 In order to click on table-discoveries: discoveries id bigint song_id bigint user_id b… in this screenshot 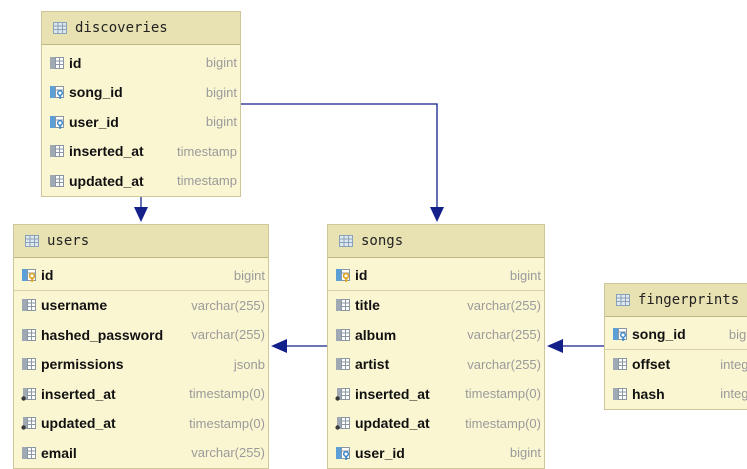, I will do `click(141, 104)`.